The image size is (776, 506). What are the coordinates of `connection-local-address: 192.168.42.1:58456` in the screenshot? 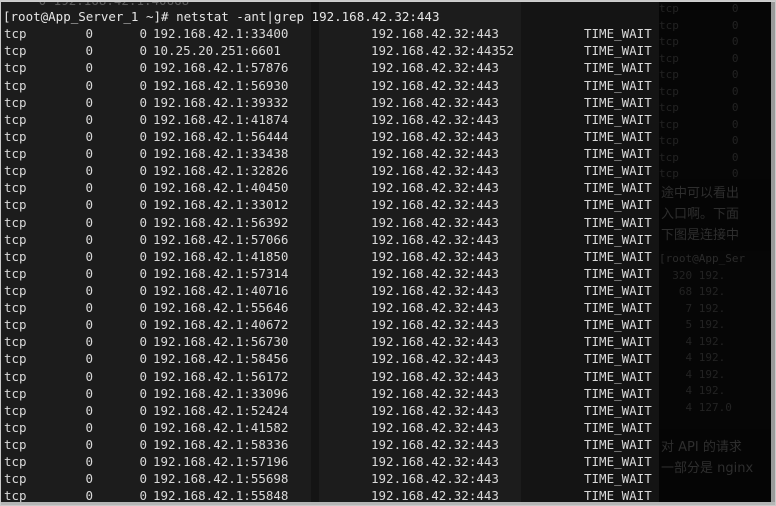 It's located at (221, 359).